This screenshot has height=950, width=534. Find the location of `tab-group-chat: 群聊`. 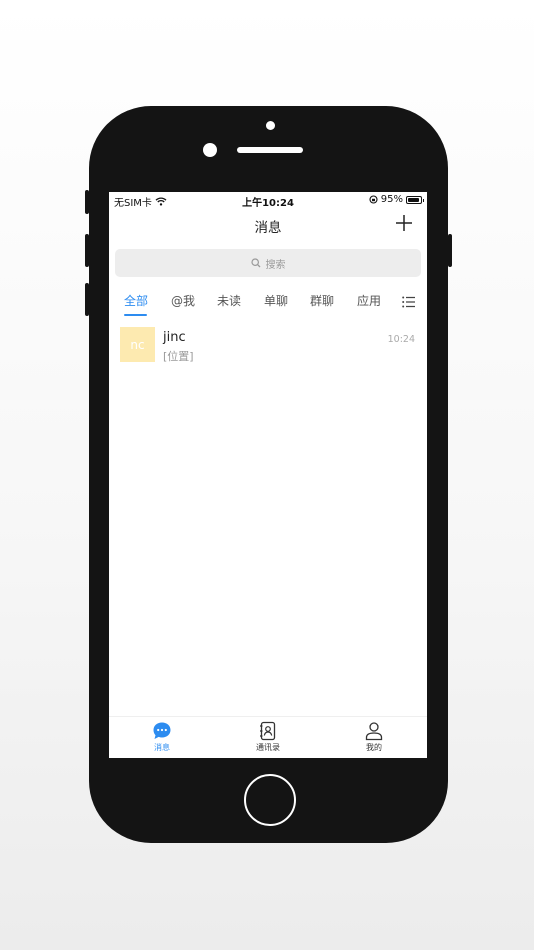

tab-group-chat: 群聊 is located at coordinates (322, 300).